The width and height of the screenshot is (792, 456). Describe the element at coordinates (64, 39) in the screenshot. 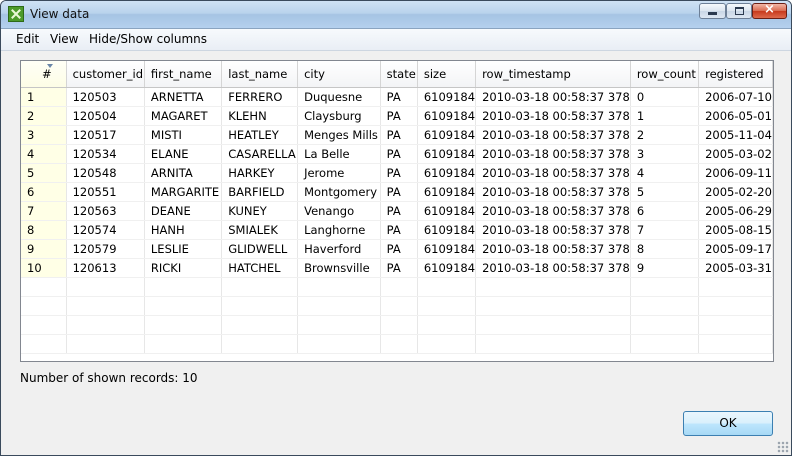

I see `menu-view: View` at that location.